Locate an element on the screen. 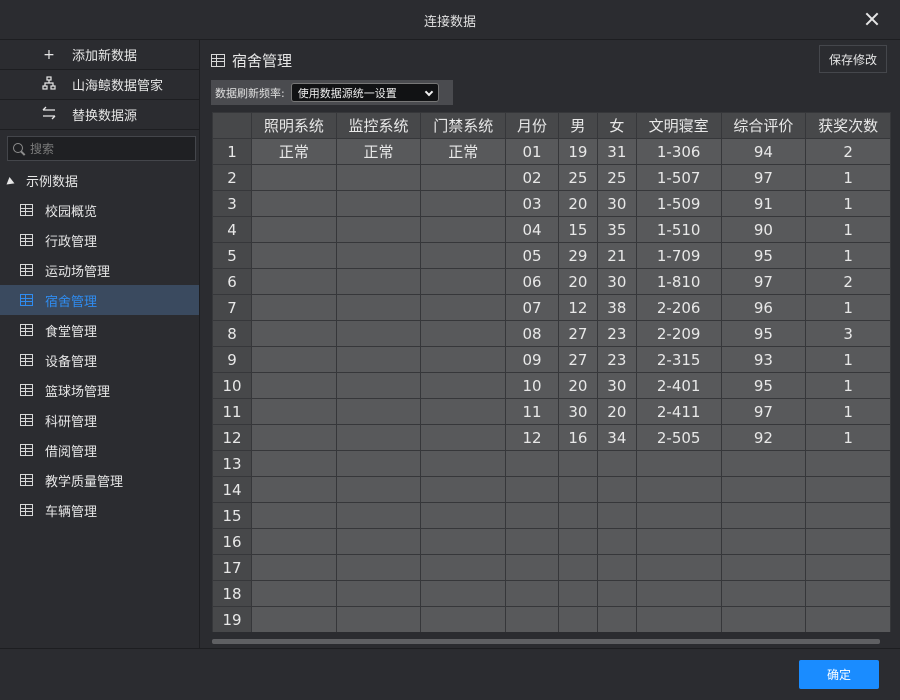 This screenshot has width=900, height=700. sidebar-item: 设备管理 is located at coordinates (99, 360).